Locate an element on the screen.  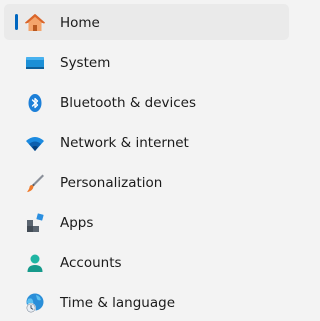
sidebar-item-label: Home is located at coordinates (80, 23).